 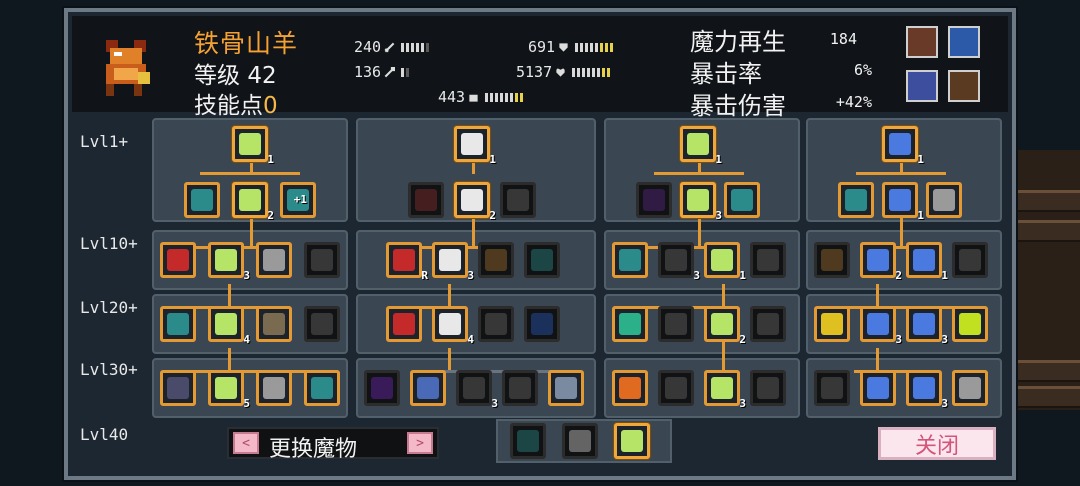 What do you see at coordinates (229, 390) in the screenshot?
I see `skill-shield-plus-icon: 5` at bounding box center [229, 390].